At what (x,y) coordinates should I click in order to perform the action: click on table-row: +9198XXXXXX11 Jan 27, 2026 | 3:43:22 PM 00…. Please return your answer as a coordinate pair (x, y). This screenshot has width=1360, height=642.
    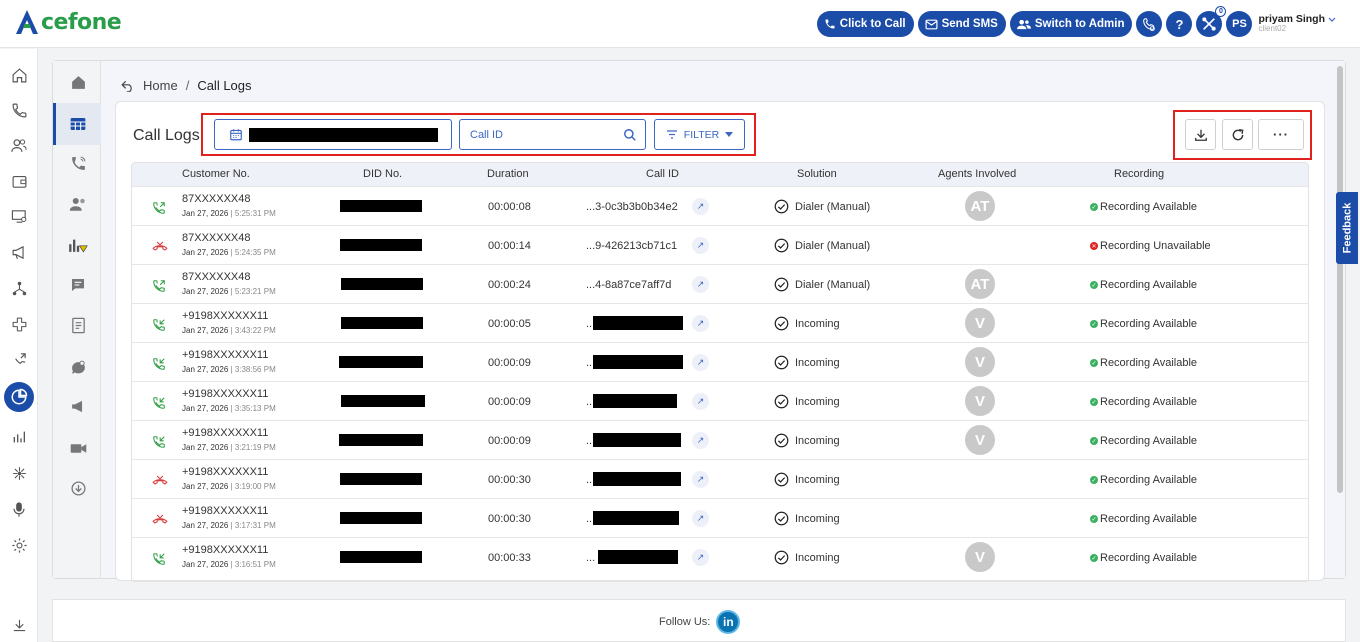
    Looking at the image, I should click on (720, 322).